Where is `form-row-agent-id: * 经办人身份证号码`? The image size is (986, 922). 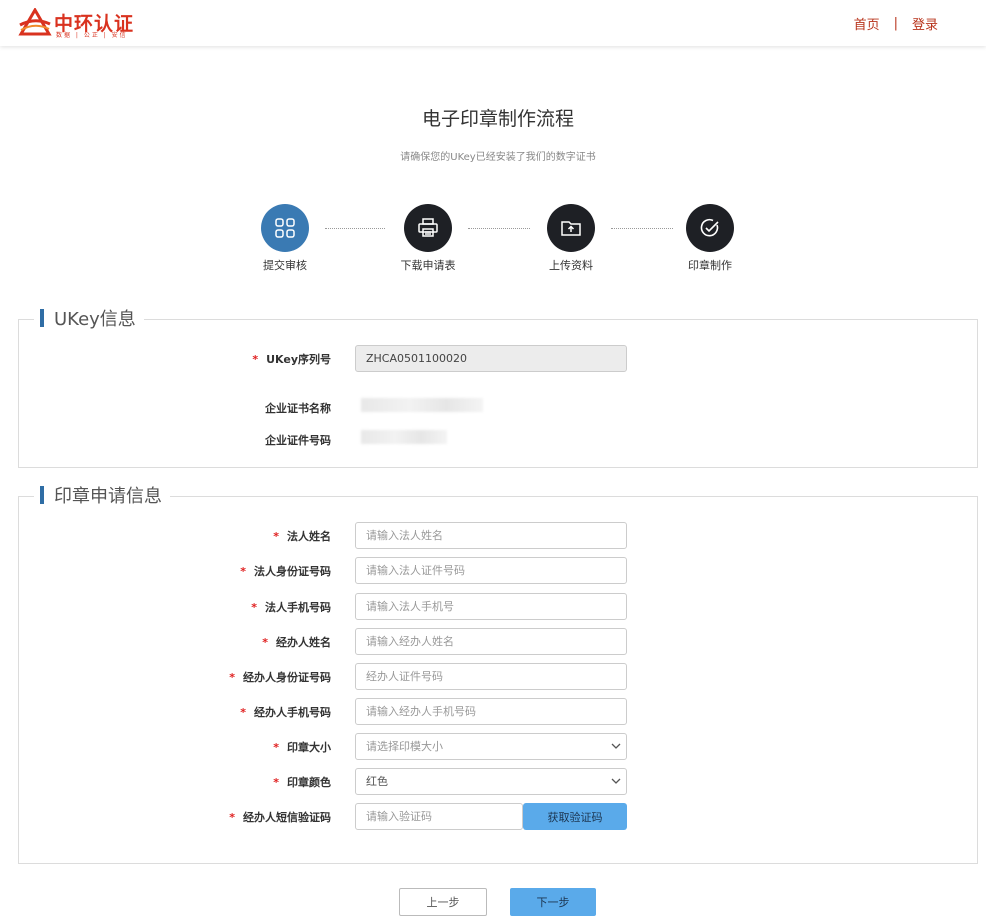
form-row-agent-id: * 经办人身份证号码 is located at coordinates (499, 676).